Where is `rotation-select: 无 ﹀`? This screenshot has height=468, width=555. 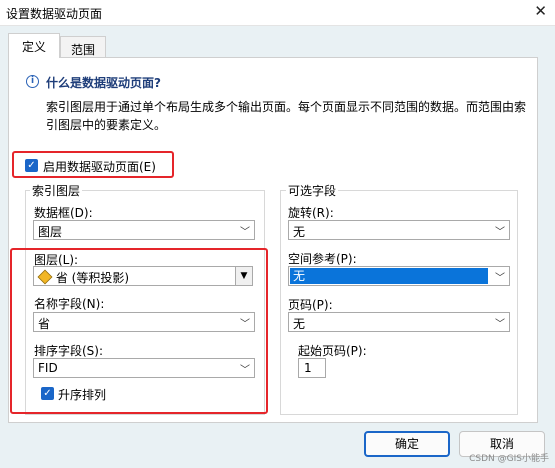 rotation-select: 无 ﹀ is located at coordinates (399, 230).